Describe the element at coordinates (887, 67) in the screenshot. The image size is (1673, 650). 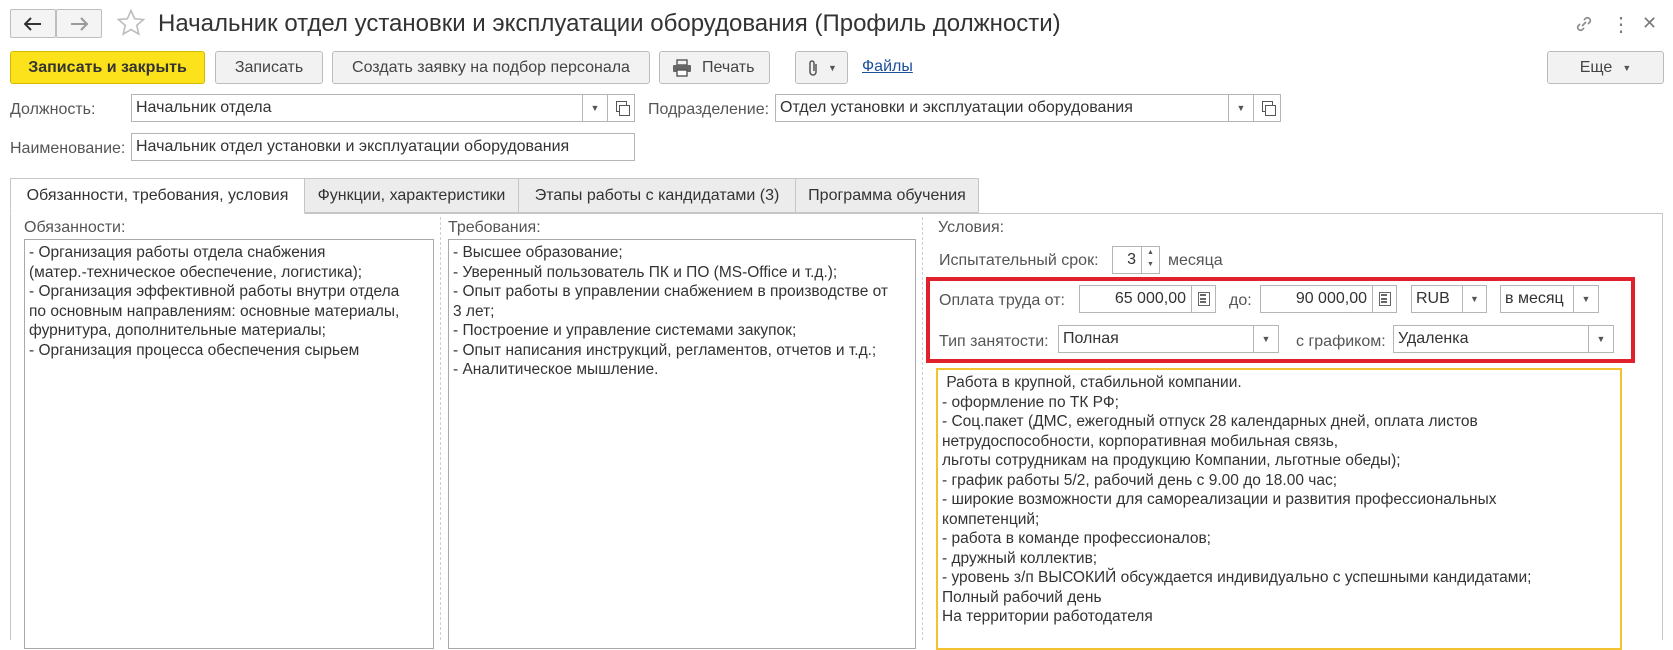
I see `files-link: Файлы` at that location.